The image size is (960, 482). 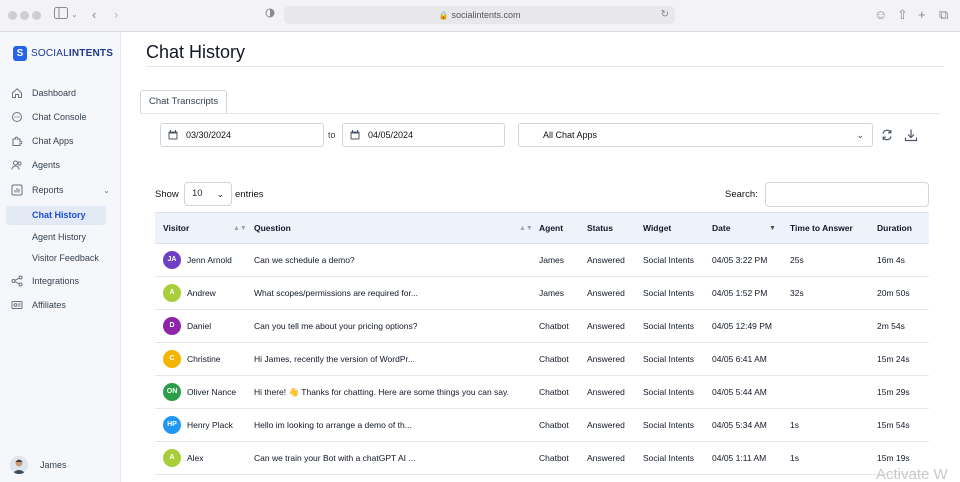 What do you see at coordinates (423, 135) in the screenshot?
I see `date-to-field: 04/05/2024` at bounding box center [423, 135].